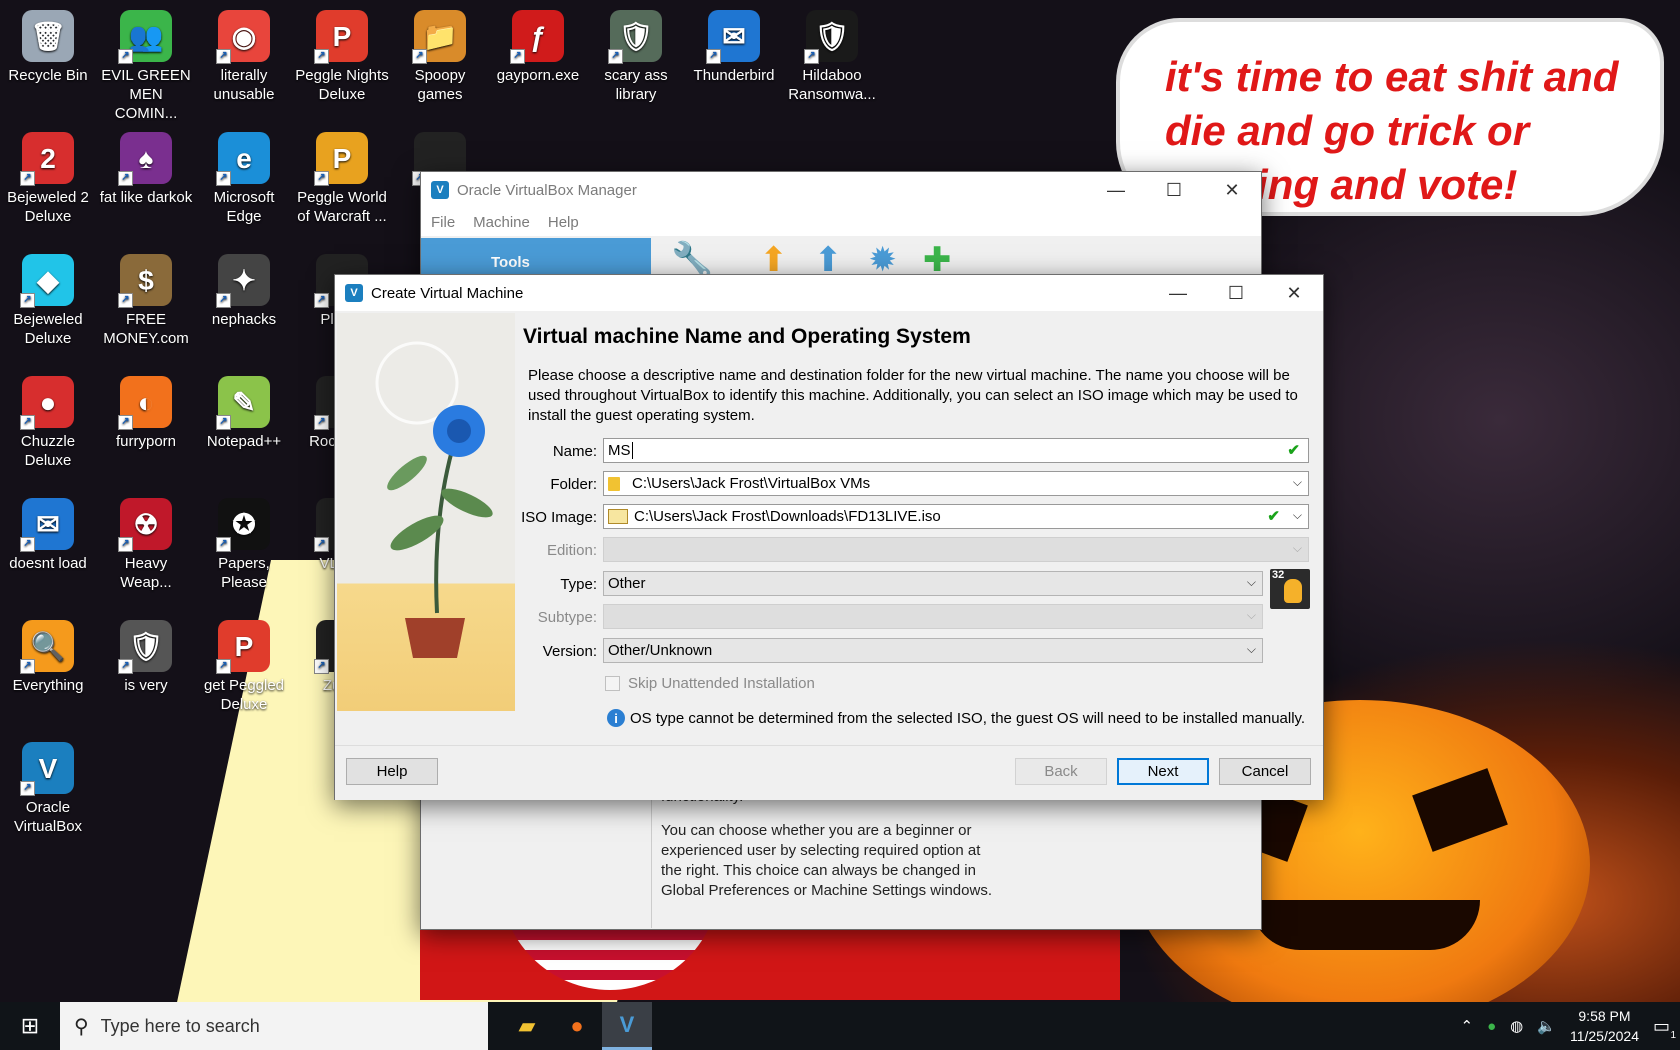  Describe the element at coordinates (146, 329) in the screenshot. I see `desktop-icon-label: FREE MONEY.com` at that location.